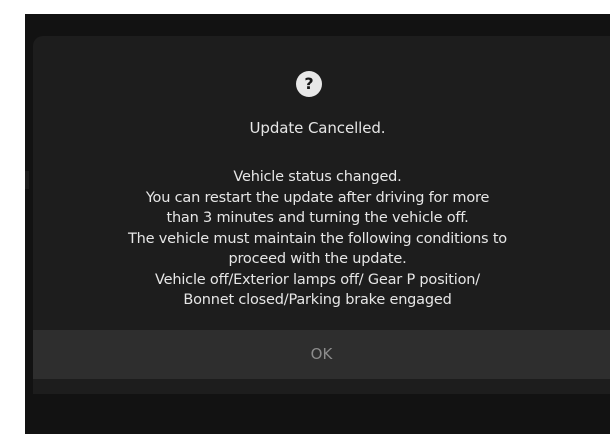 This screenshot has height=434, width=610. Describe the element at coordinates (317, 128) in the screenshot. I see `dialog-title: Update Cancelled.` at that location.